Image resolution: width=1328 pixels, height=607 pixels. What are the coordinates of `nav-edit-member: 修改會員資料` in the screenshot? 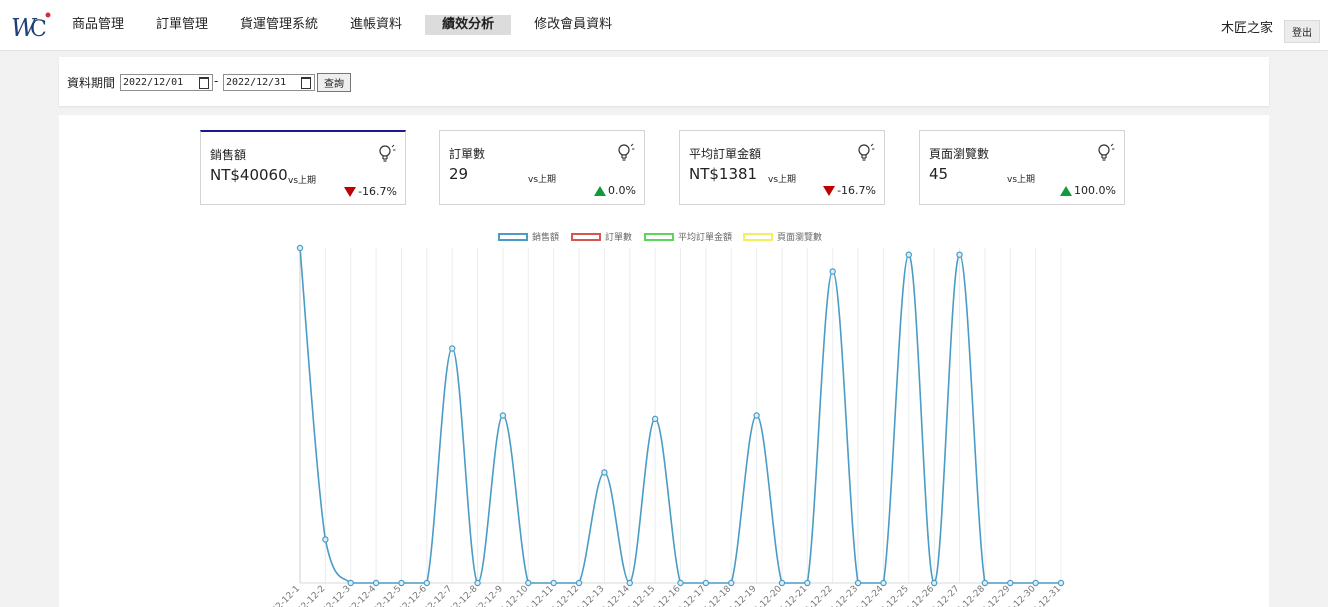 It's located at (573, 25).